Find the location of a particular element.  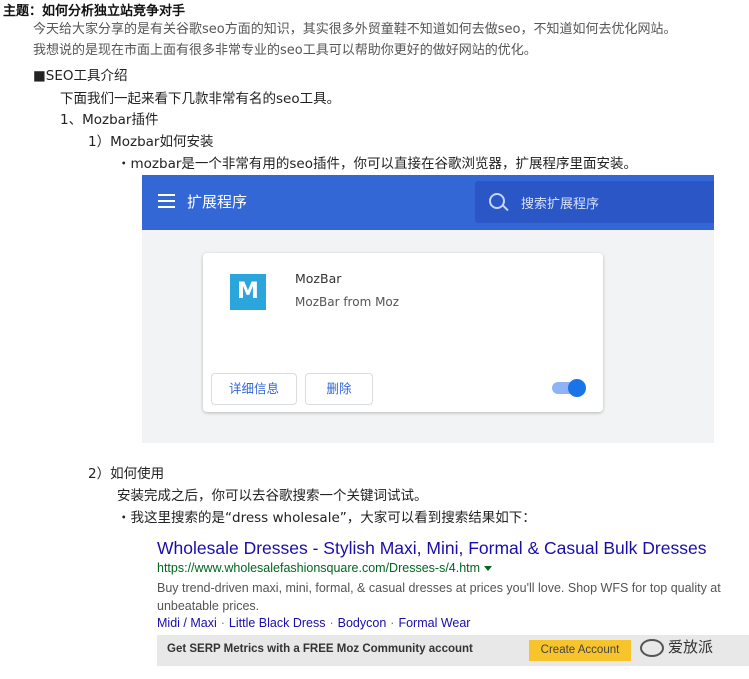

sitelink: Formal Wear is located at coordinates (434, 623).